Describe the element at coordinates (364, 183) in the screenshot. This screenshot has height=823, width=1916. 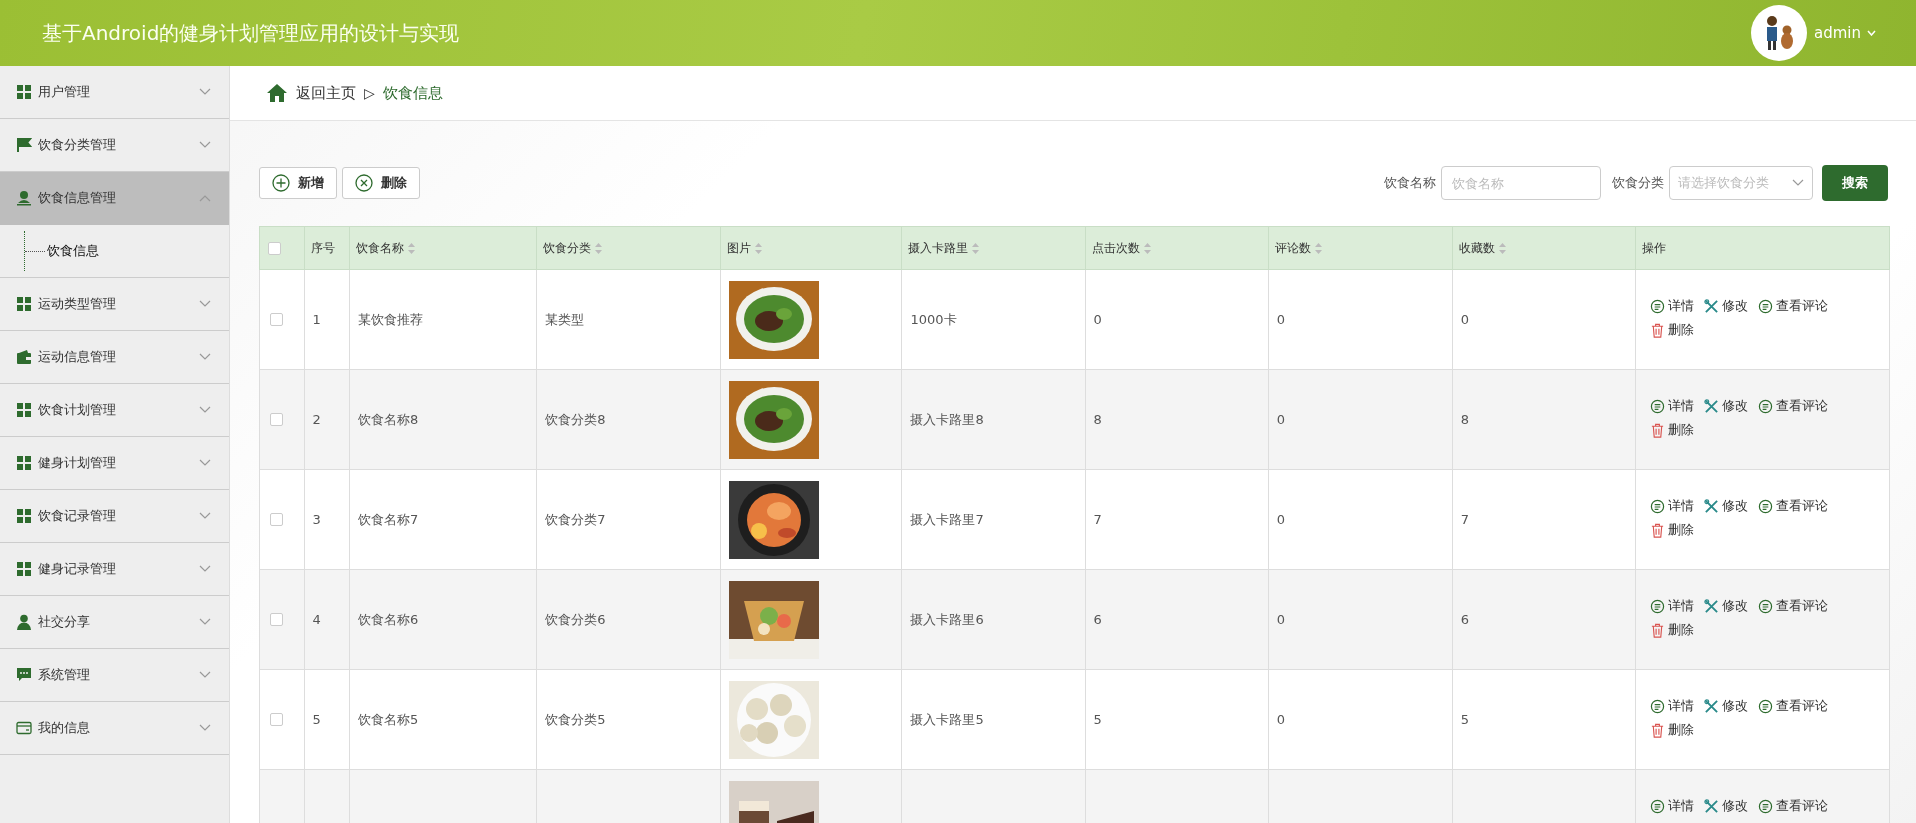
I see `close-circle-icon` at that location.